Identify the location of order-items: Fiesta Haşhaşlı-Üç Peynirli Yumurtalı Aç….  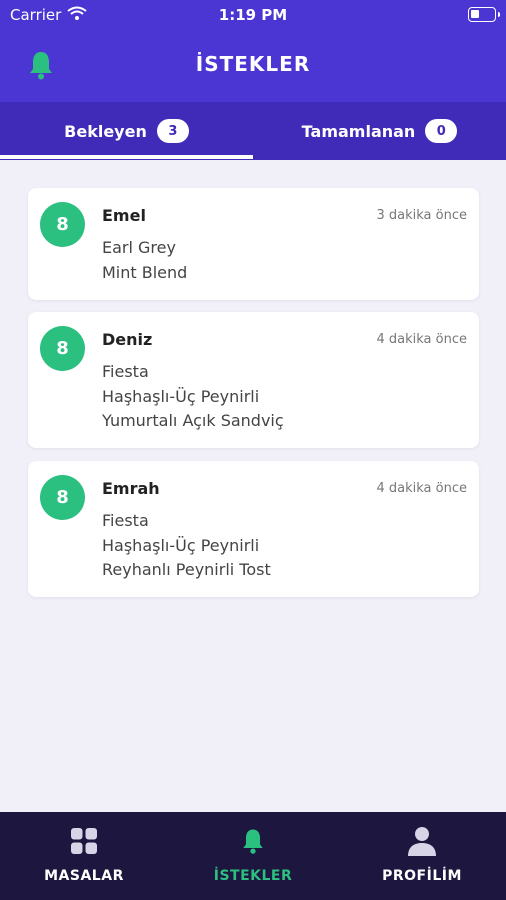
(193, 397).